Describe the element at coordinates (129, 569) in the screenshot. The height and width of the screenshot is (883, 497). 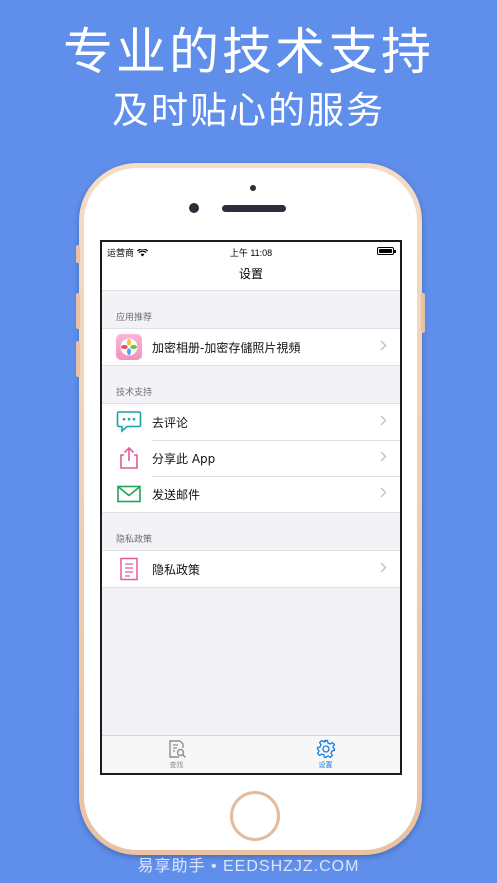
I see `document-icon` at that location.